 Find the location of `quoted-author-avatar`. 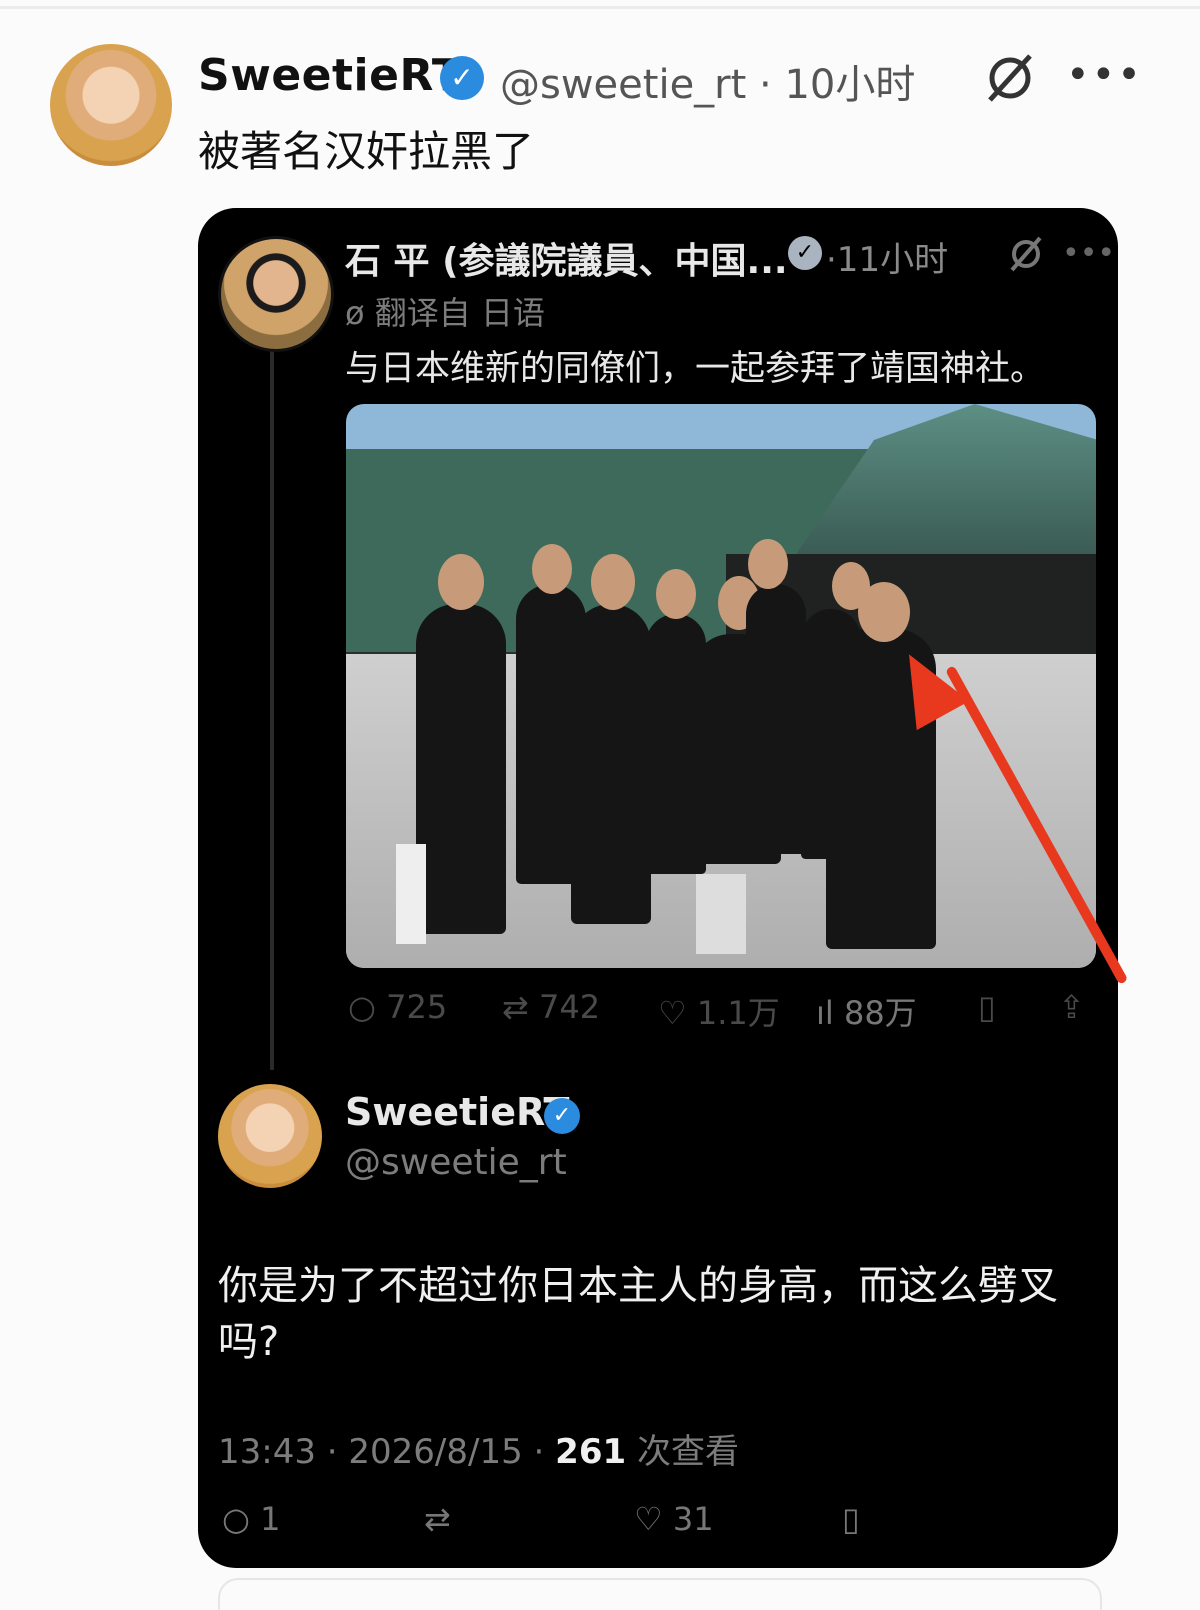

quoted-author-avatar is located at coordinates (276, 294).